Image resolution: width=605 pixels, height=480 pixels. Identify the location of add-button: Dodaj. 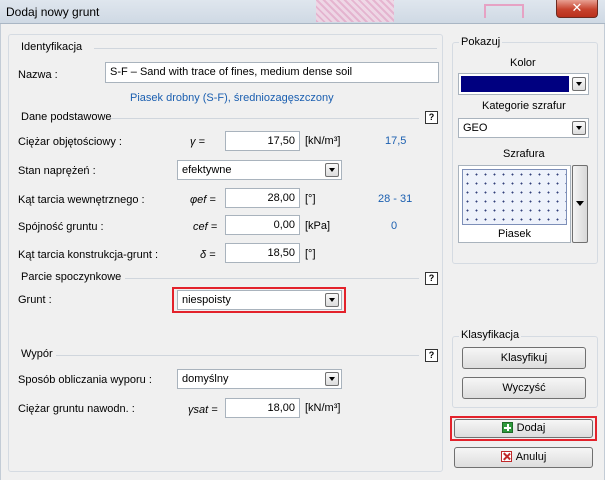
(523, 428).